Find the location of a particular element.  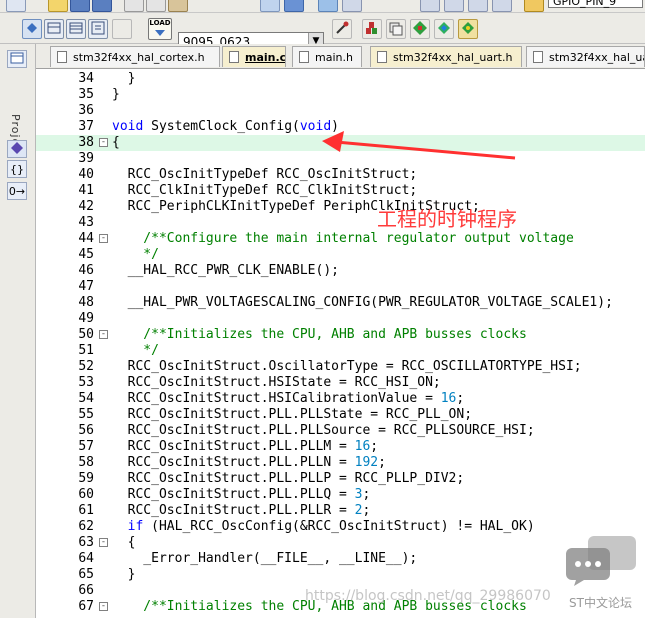

code-line: 39 is located at coordinates (340, 159).